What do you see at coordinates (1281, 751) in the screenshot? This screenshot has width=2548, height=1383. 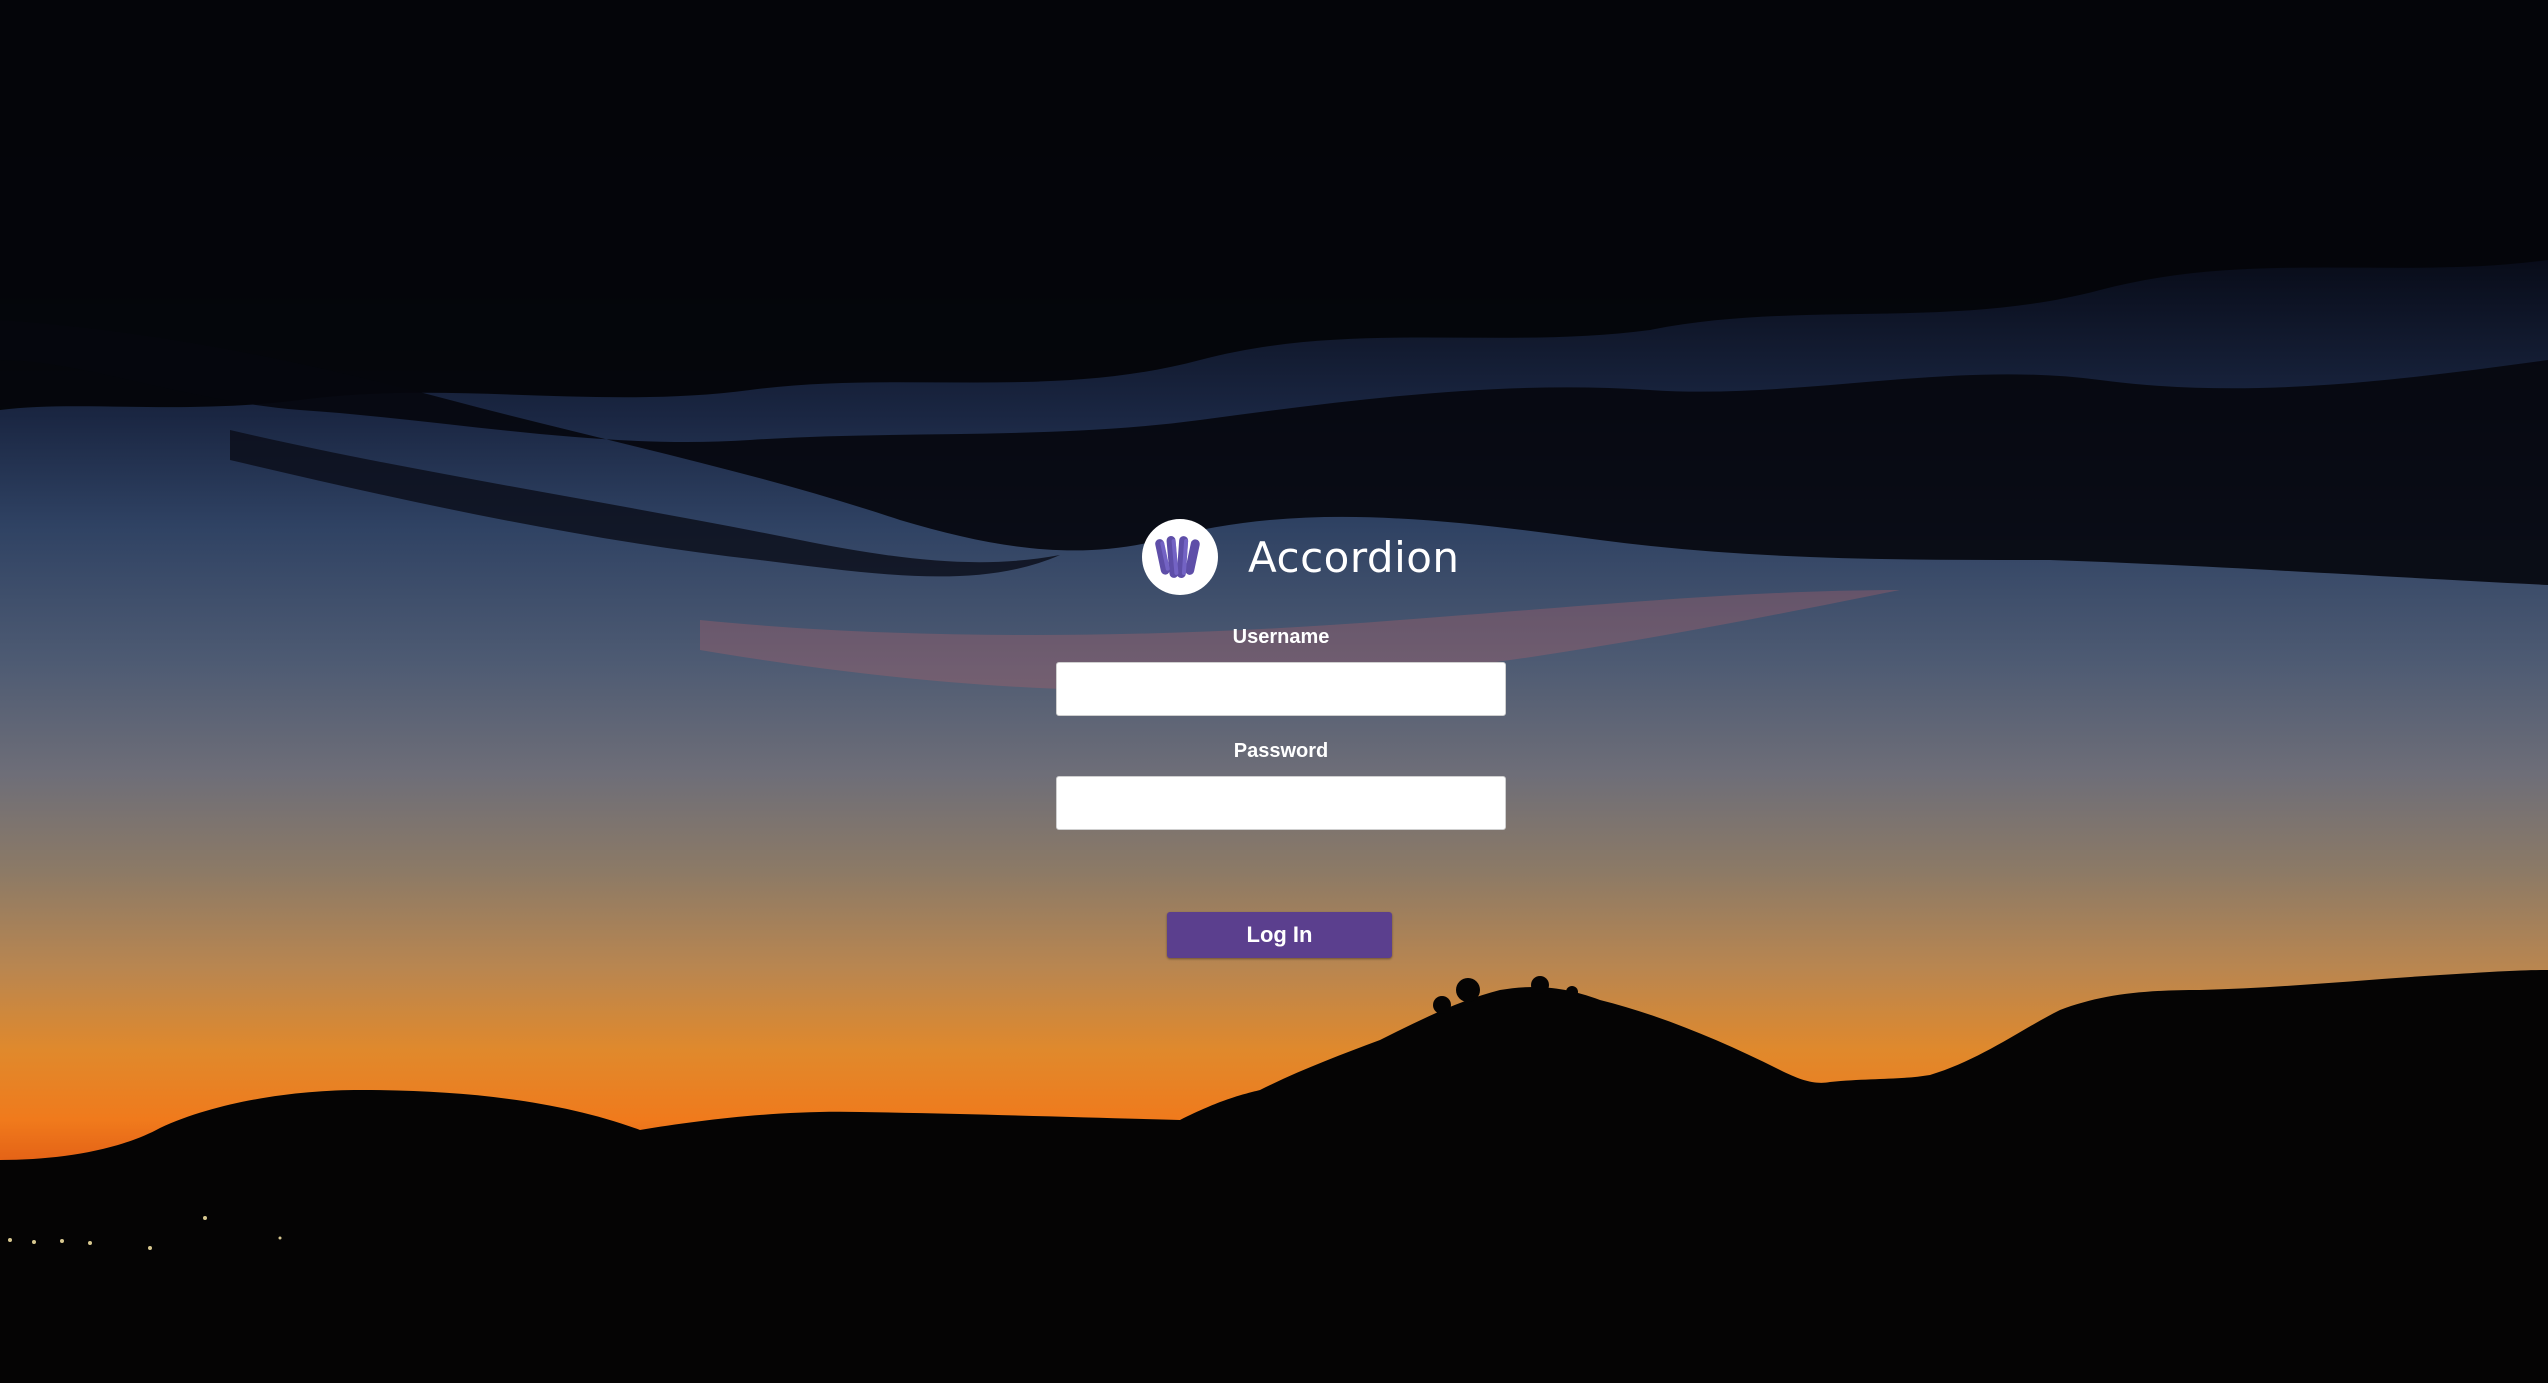 I see `password-label: Password` at bounding box center [1281, 751].